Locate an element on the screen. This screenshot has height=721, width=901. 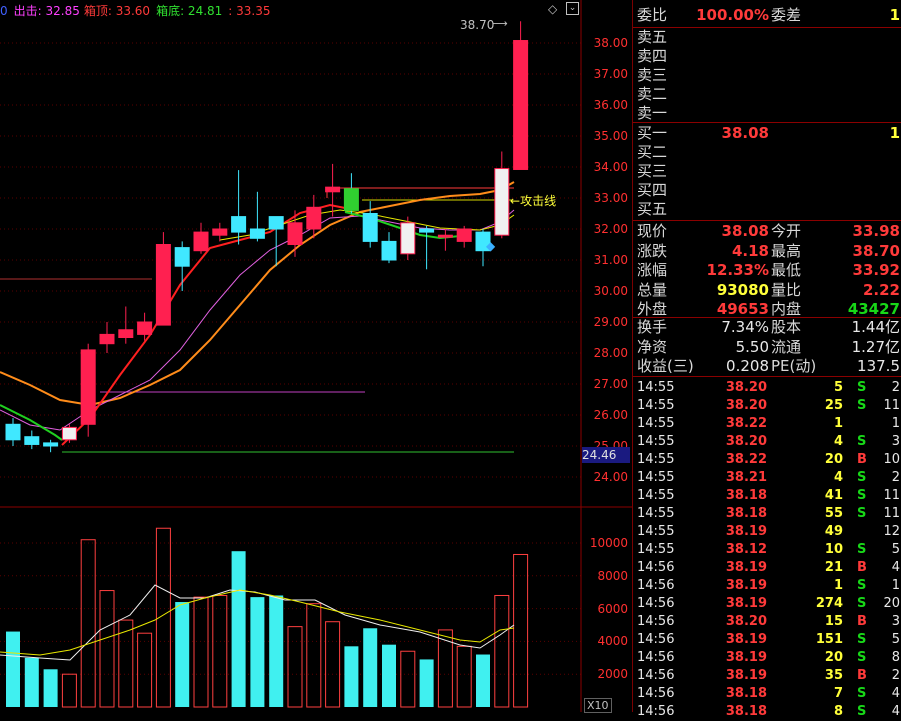
fundamental-label: PE(动) is located at coordinates (794, 366).